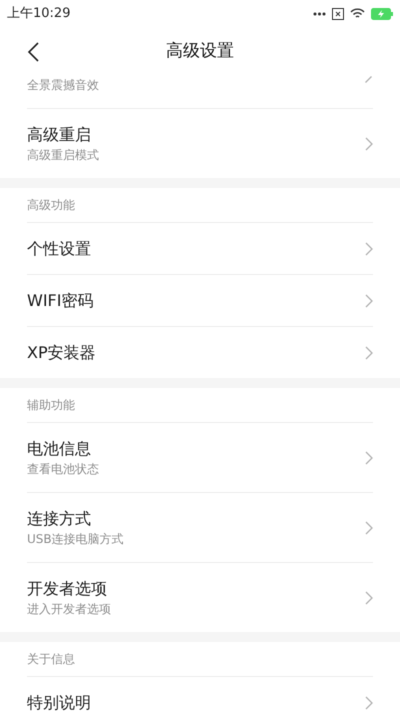 The height and width of the screenshot is (711, 400). Describe the element at coordinates (63, 469) in the screenshot. I see `item-subtitle: 查看电池状态` at that location.